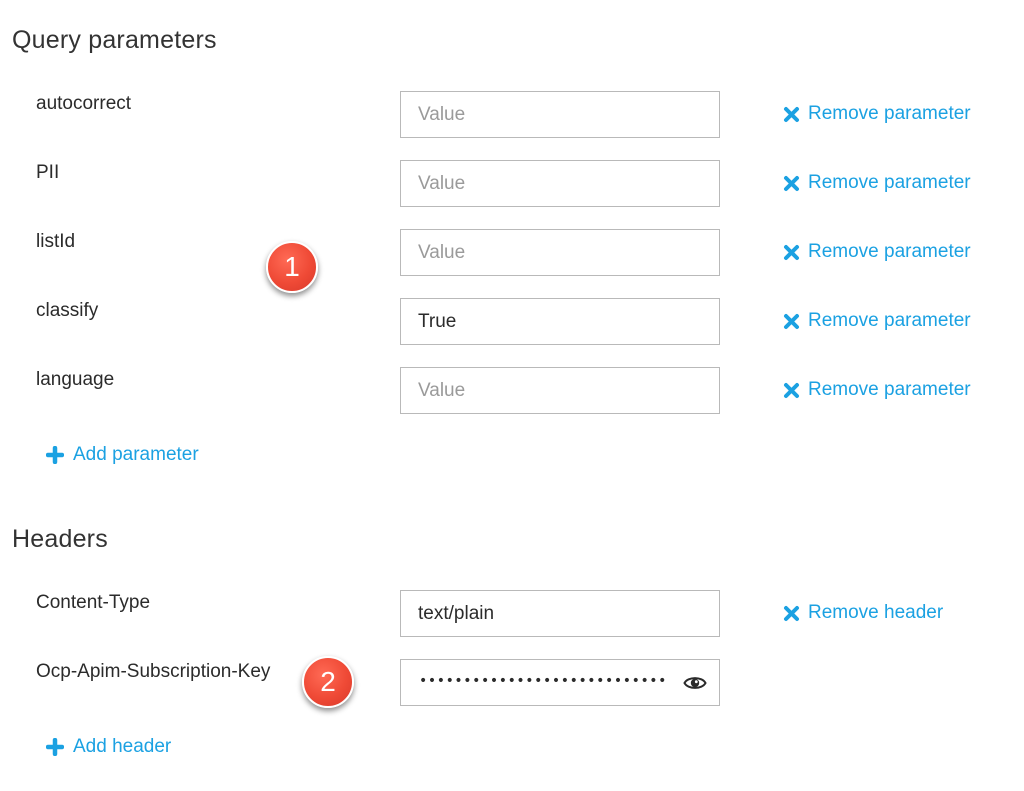  What do you see at coordinates (56, 241) in the screenshot?
I see `param-name: listId` at bounding box center [56, 241].